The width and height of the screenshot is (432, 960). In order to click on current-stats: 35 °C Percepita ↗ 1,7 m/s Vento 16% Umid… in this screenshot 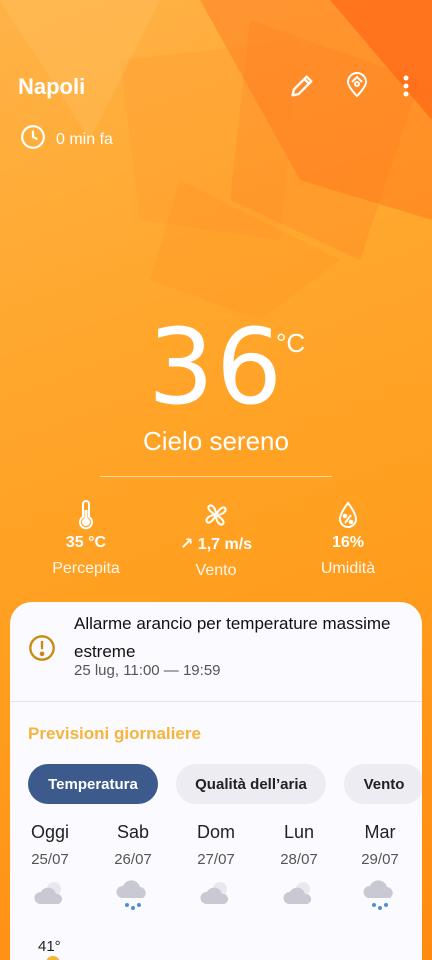, I will do `click(216, 545)`.